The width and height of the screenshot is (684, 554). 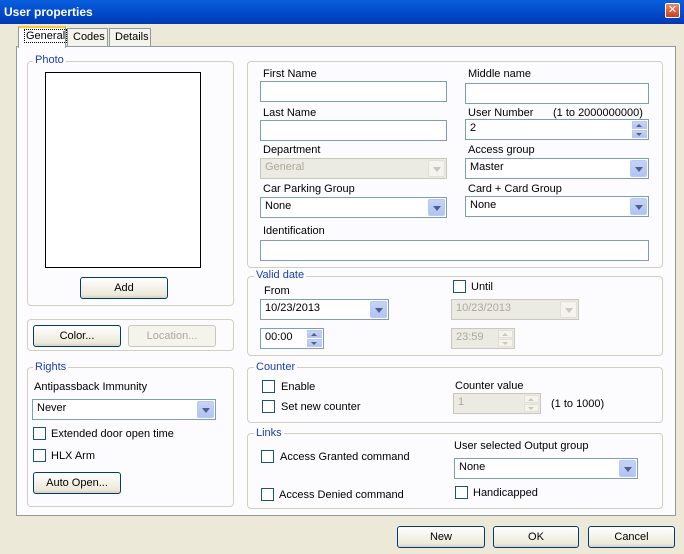 What do you see at coordinates (123, 170) in the screenshot?
I see `photo-frame` at bounding box center [123, 170].